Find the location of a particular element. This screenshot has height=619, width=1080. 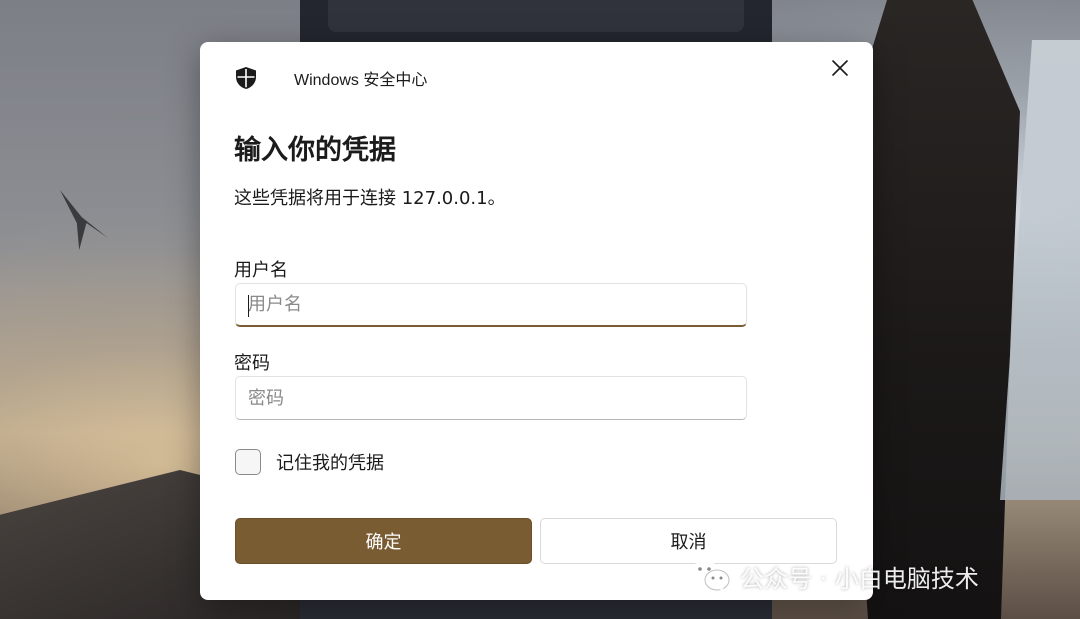

wallpaper-bird is located at coordinates (84, 220).